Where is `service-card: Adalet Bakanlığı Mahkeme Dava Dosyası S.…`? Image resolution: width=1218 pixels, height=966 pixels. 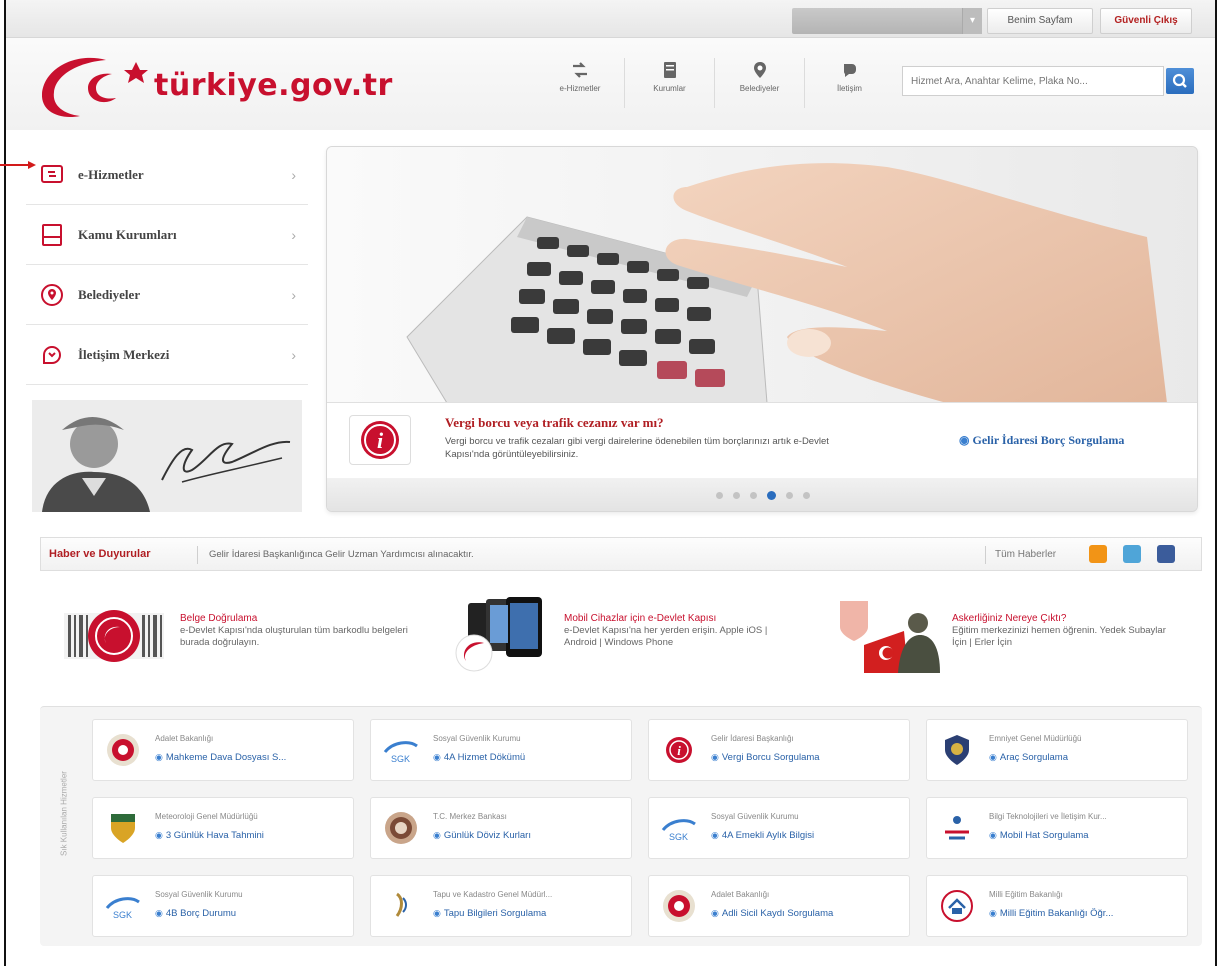 service-card: Adalet Bakanlığı Mahkeme Dava Dosyası S.… is located at coordinates (223, 750).